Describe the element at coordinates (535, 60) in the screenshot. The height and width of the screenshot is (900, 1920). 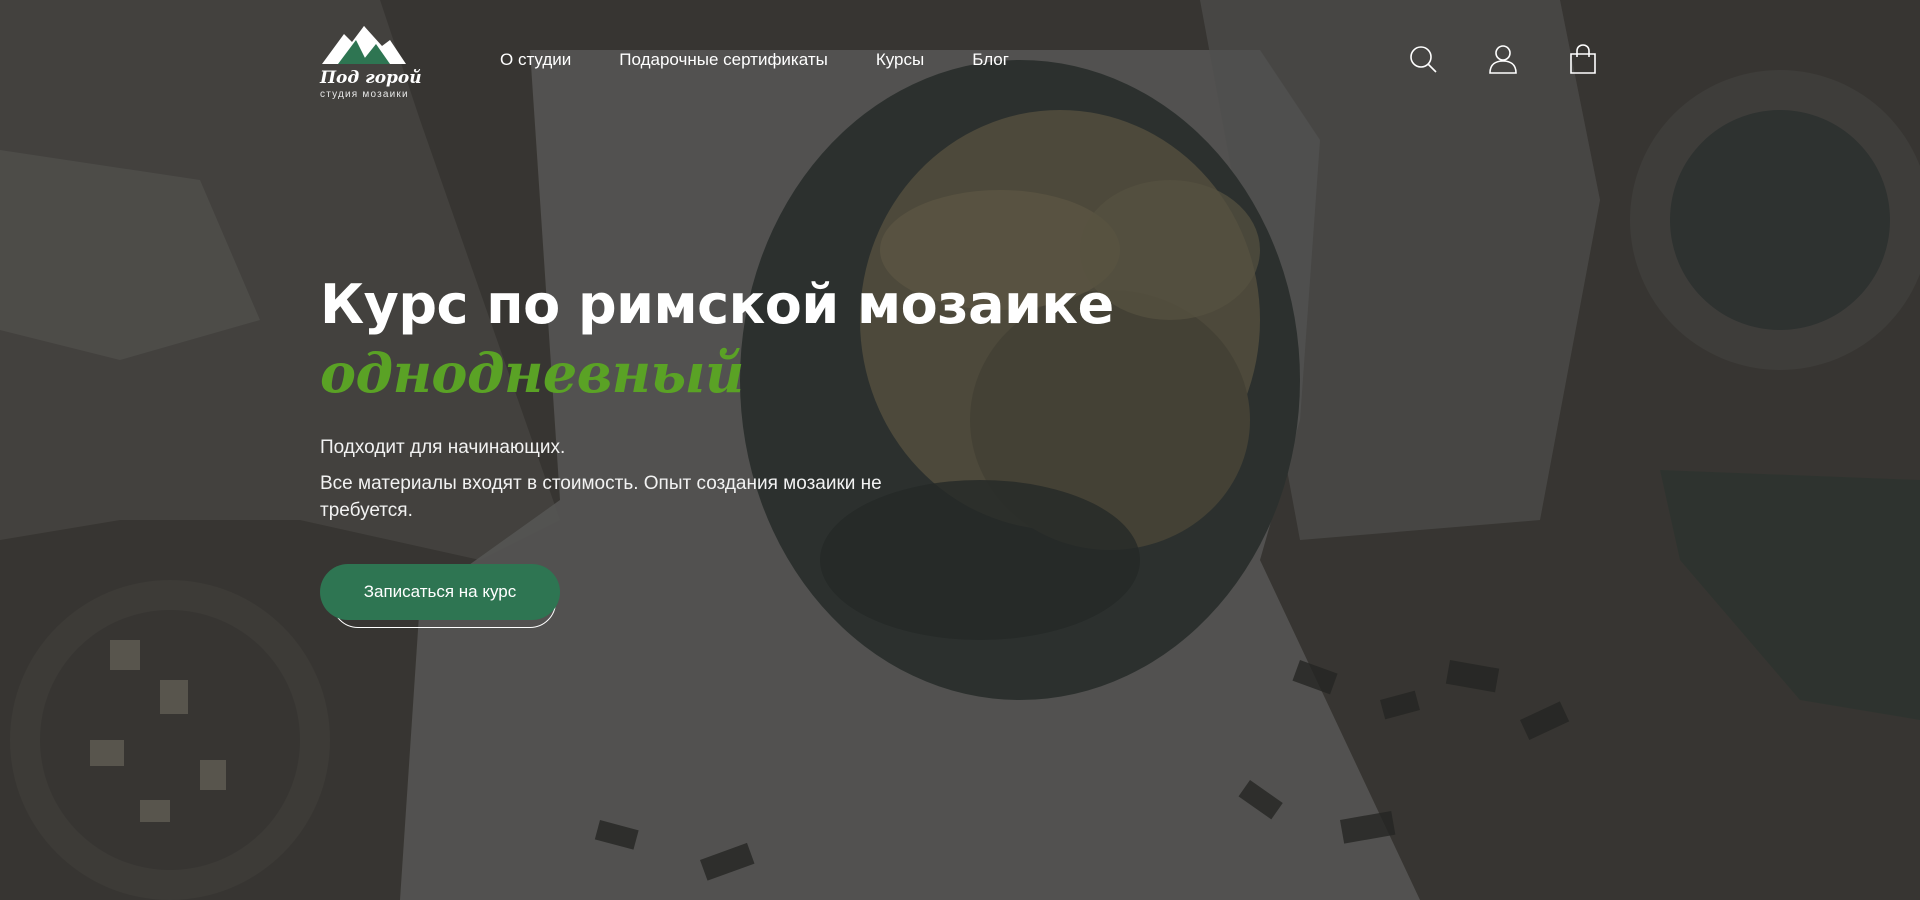
I see `nav-item-about: О студии` at that location.